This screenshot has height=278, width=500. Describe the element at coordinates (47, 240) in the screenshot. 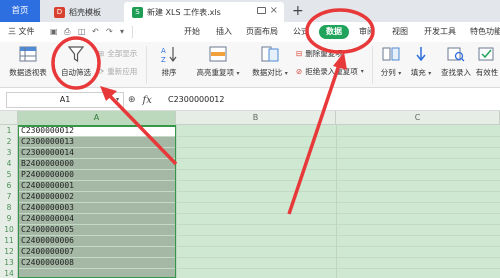

I see `cell-value: C2400000006` at that location.